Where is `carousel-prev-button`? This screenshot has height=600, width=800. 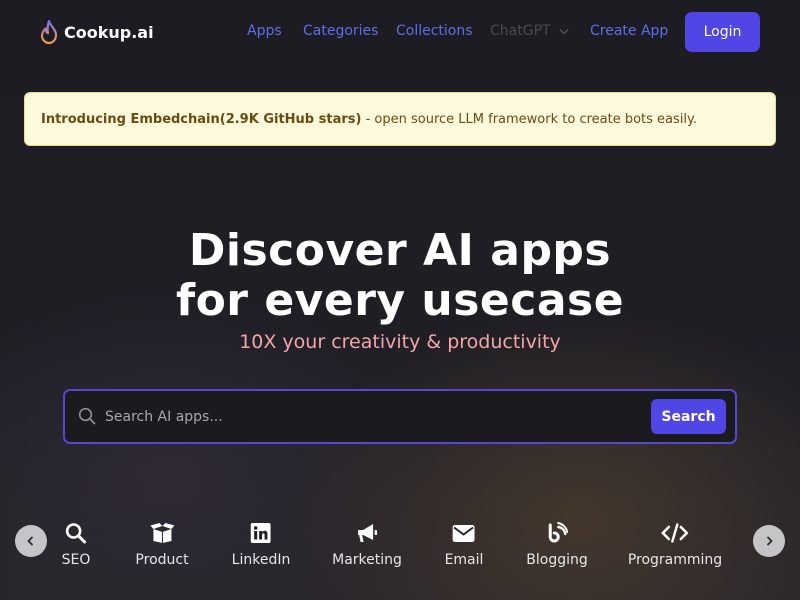
carousel-prev-button is located at coordinates (31, 541).